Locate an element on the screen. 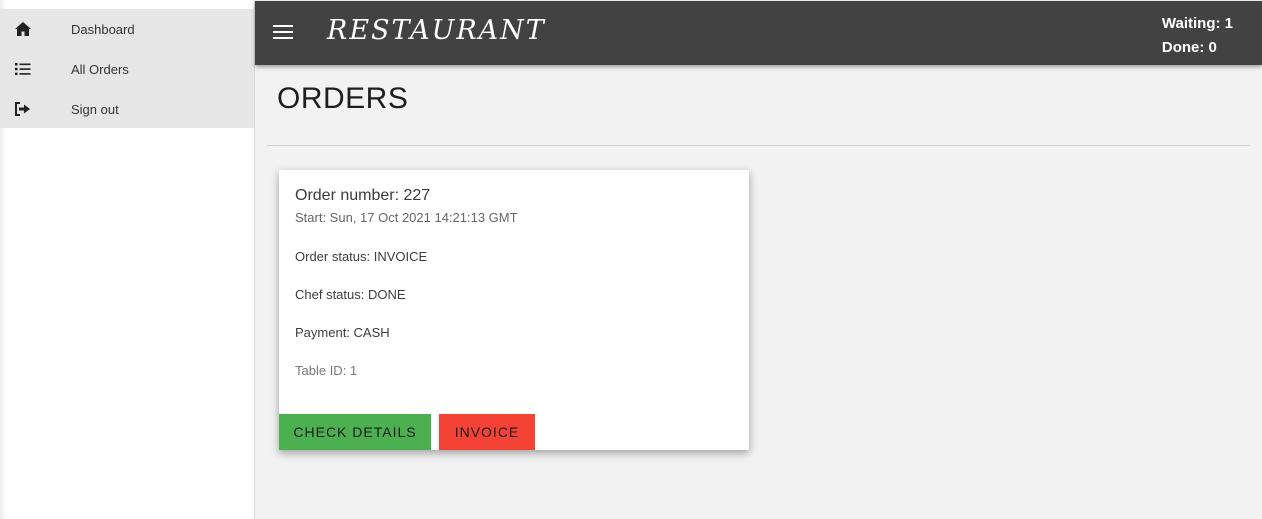 The width and height of the screenshot is (1262, 519). sidebar-item-all-orders: All Orders is located at coordinates (127, 69).